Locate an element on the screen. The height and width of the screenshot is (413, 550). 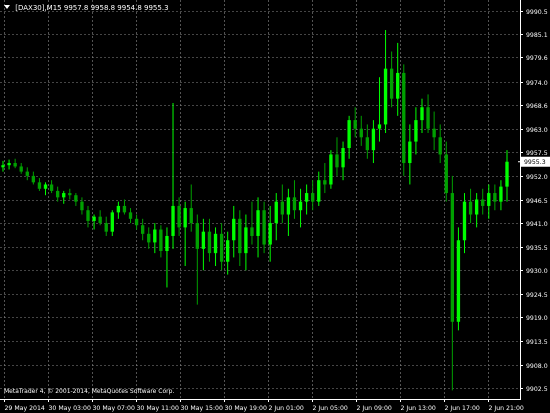
ohlc-values: 9957.8 9958.8 9954.8 9955.3 is located at coordinates (116, 8).